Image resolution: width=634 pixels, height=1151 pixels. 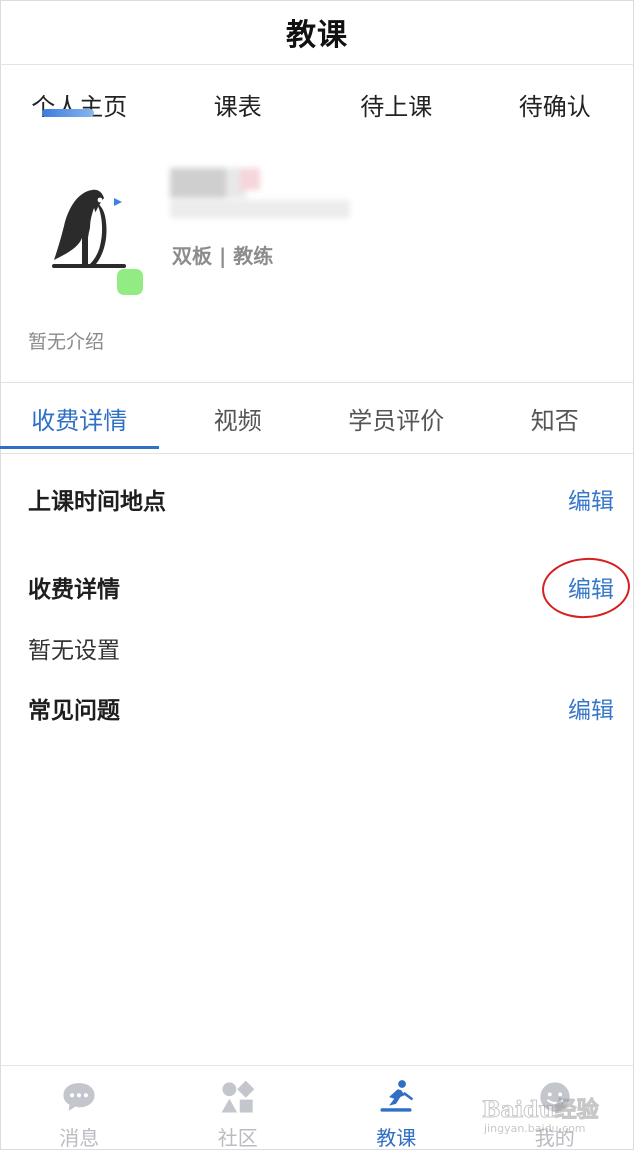 I want to click on nav-teaching: 教课, so click(x=396, y=1108).